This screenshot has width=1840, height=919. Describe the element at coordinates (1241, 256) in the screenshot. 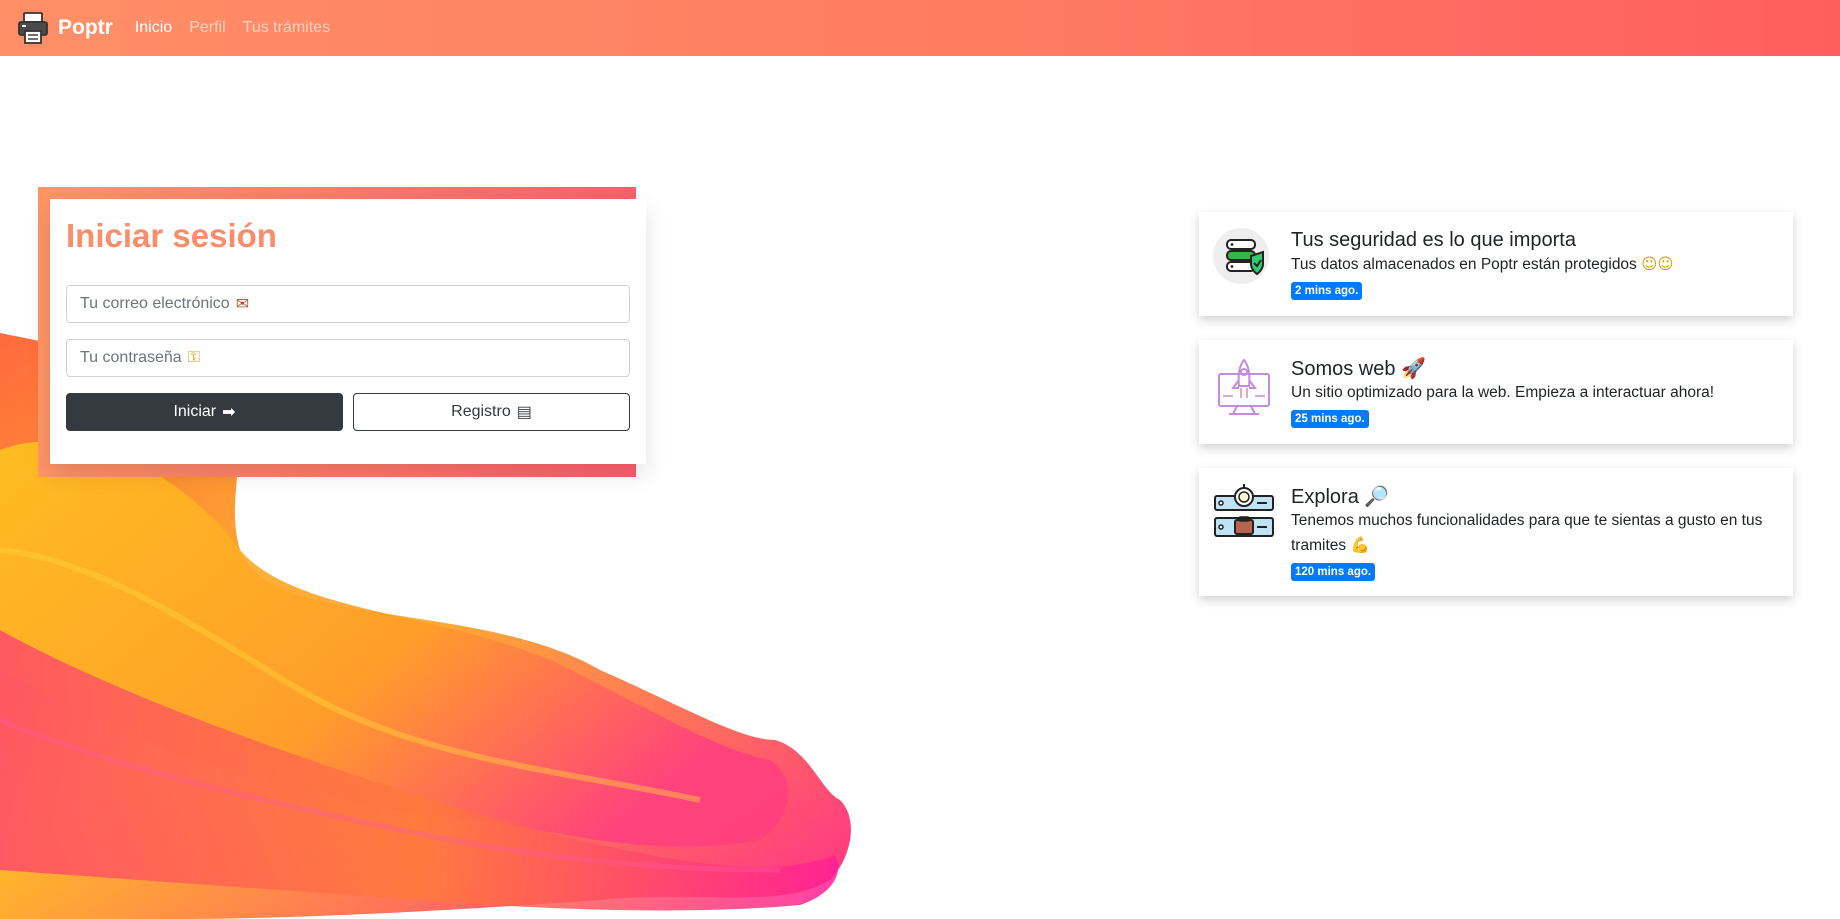

I see `server-shield-icon` at that location.